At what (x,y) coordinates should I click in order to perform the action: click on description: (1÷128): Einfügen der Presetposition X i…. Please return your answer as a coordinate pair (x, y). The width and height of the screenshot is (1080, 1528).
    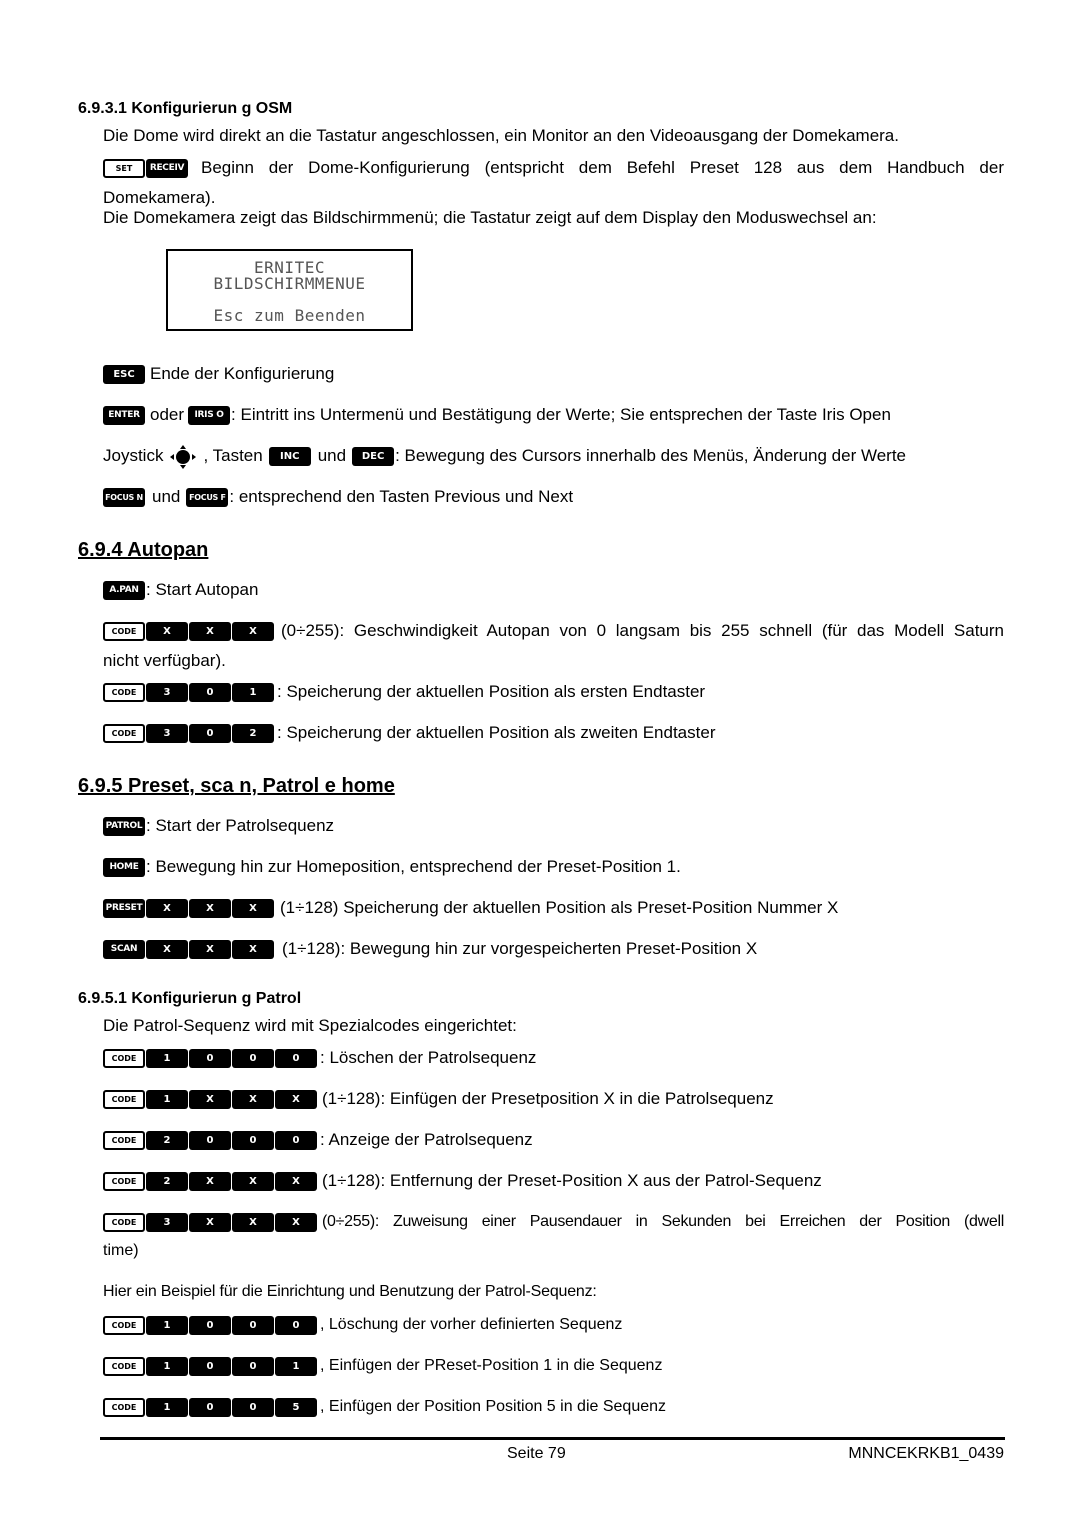
    Looking at the image, I should click on (548, 1098).